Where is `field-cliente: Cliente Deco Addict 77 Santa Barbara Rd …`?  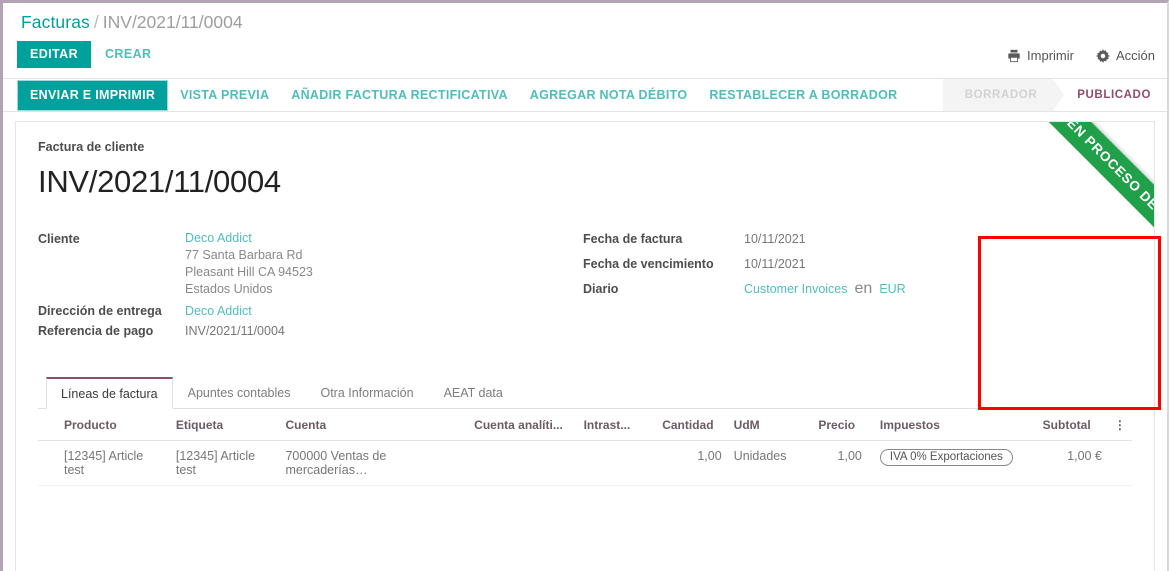
field-cliente: Cliente Deco Addict 77 Santa Barbara Rd … is located at coordinates (310, 264).